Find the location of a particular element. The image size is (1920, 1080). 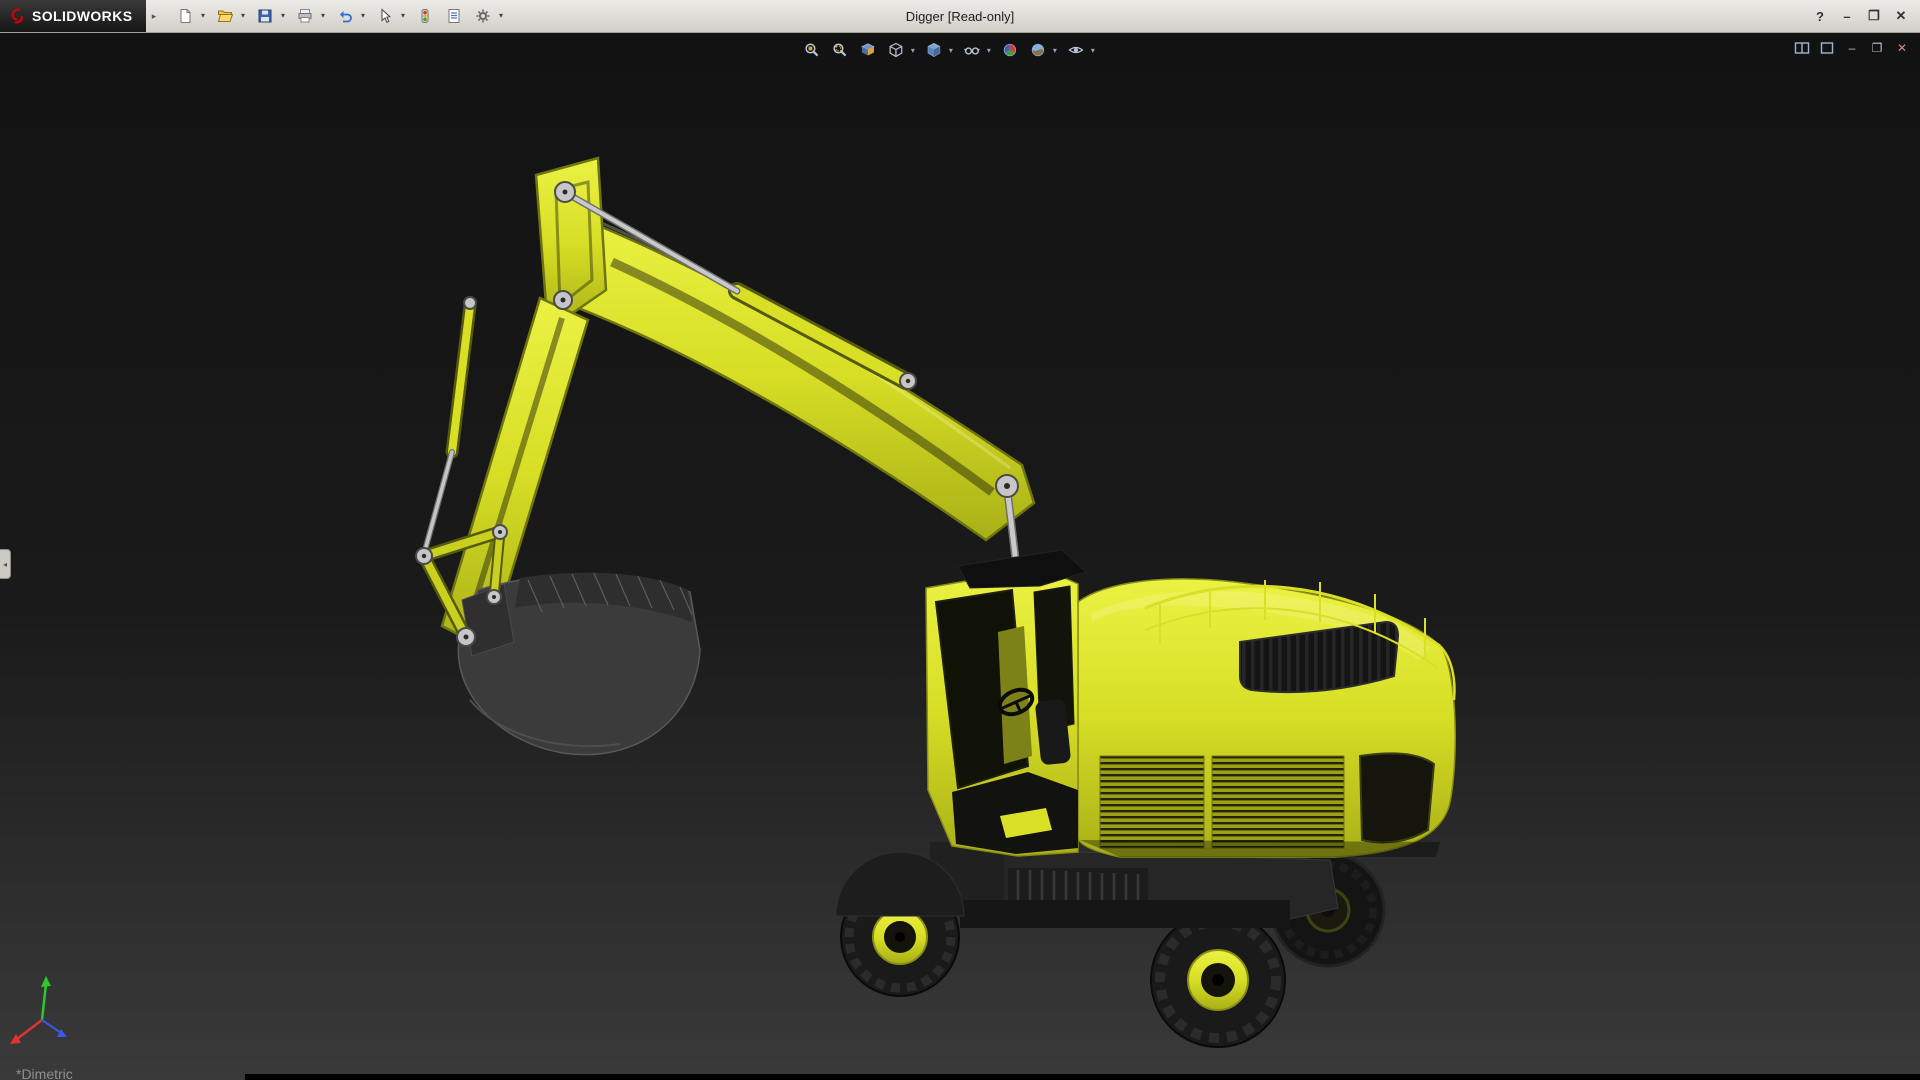

toolbar-group-rebuild is located at coordinates (425, 16).